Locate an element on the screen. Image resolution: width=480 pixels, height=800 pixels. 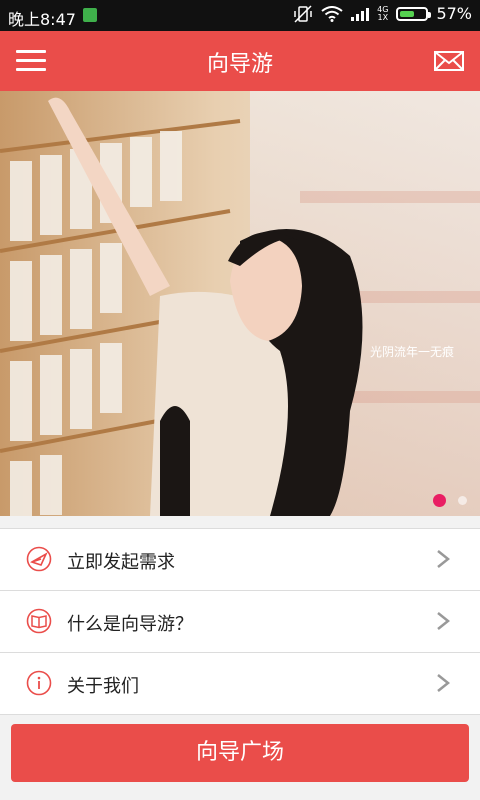
menu-item-what-is: 什么是向导游？ is located at coordinates (240, 622).